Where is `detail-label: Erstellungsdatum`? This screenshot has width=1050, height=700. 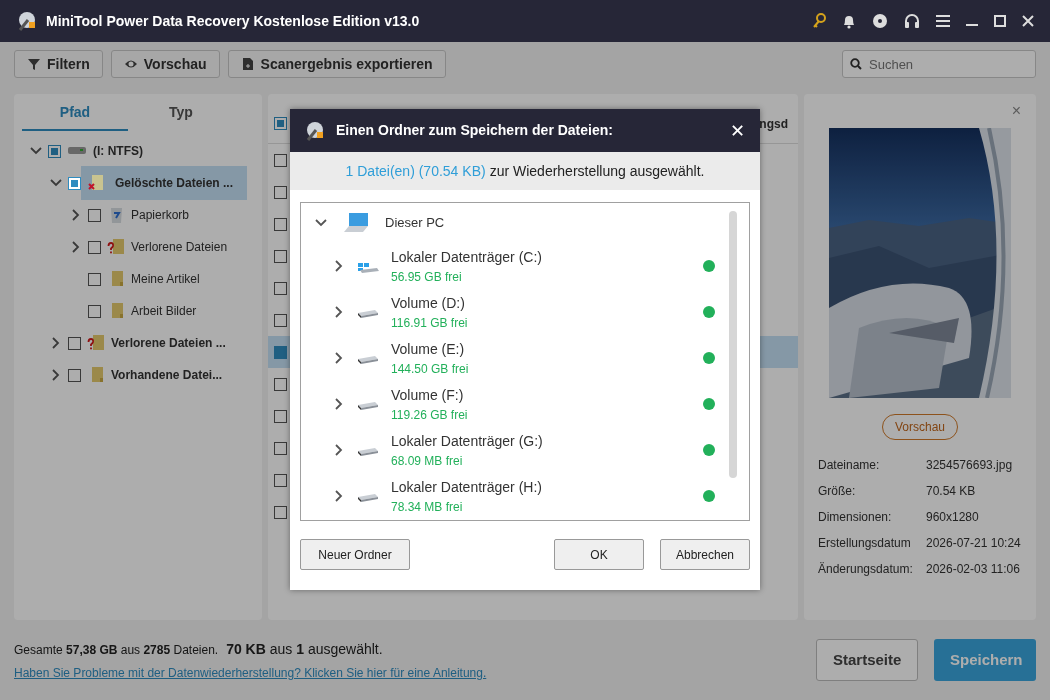
detail-label: Erstellungsdatum is located at coordinates (865, 543).